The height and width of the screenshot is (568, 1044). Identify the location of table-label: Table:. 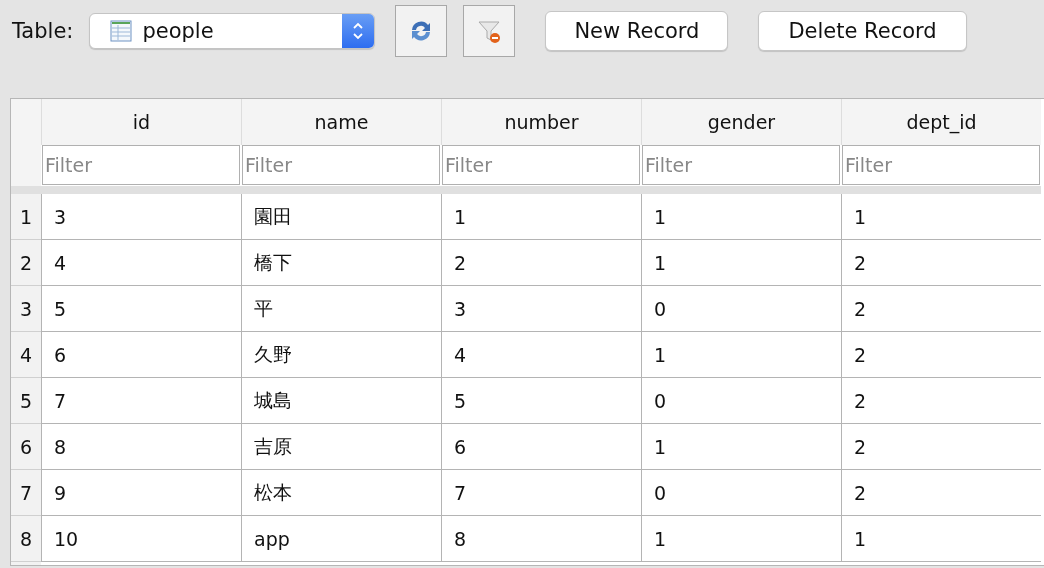
(43, 31).